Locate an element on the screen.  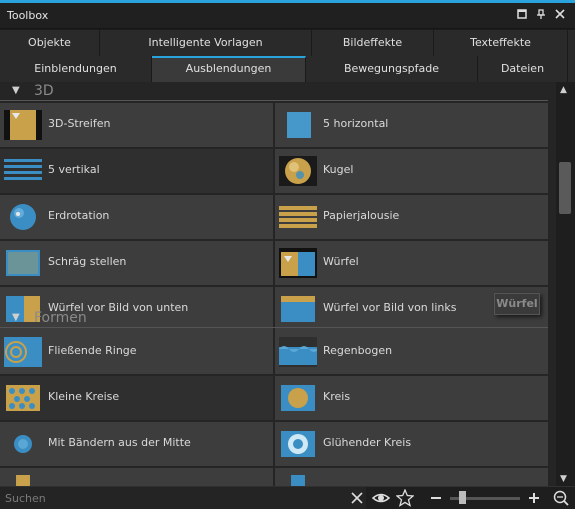
rainbow-icon is located at coordinates (298, 352).